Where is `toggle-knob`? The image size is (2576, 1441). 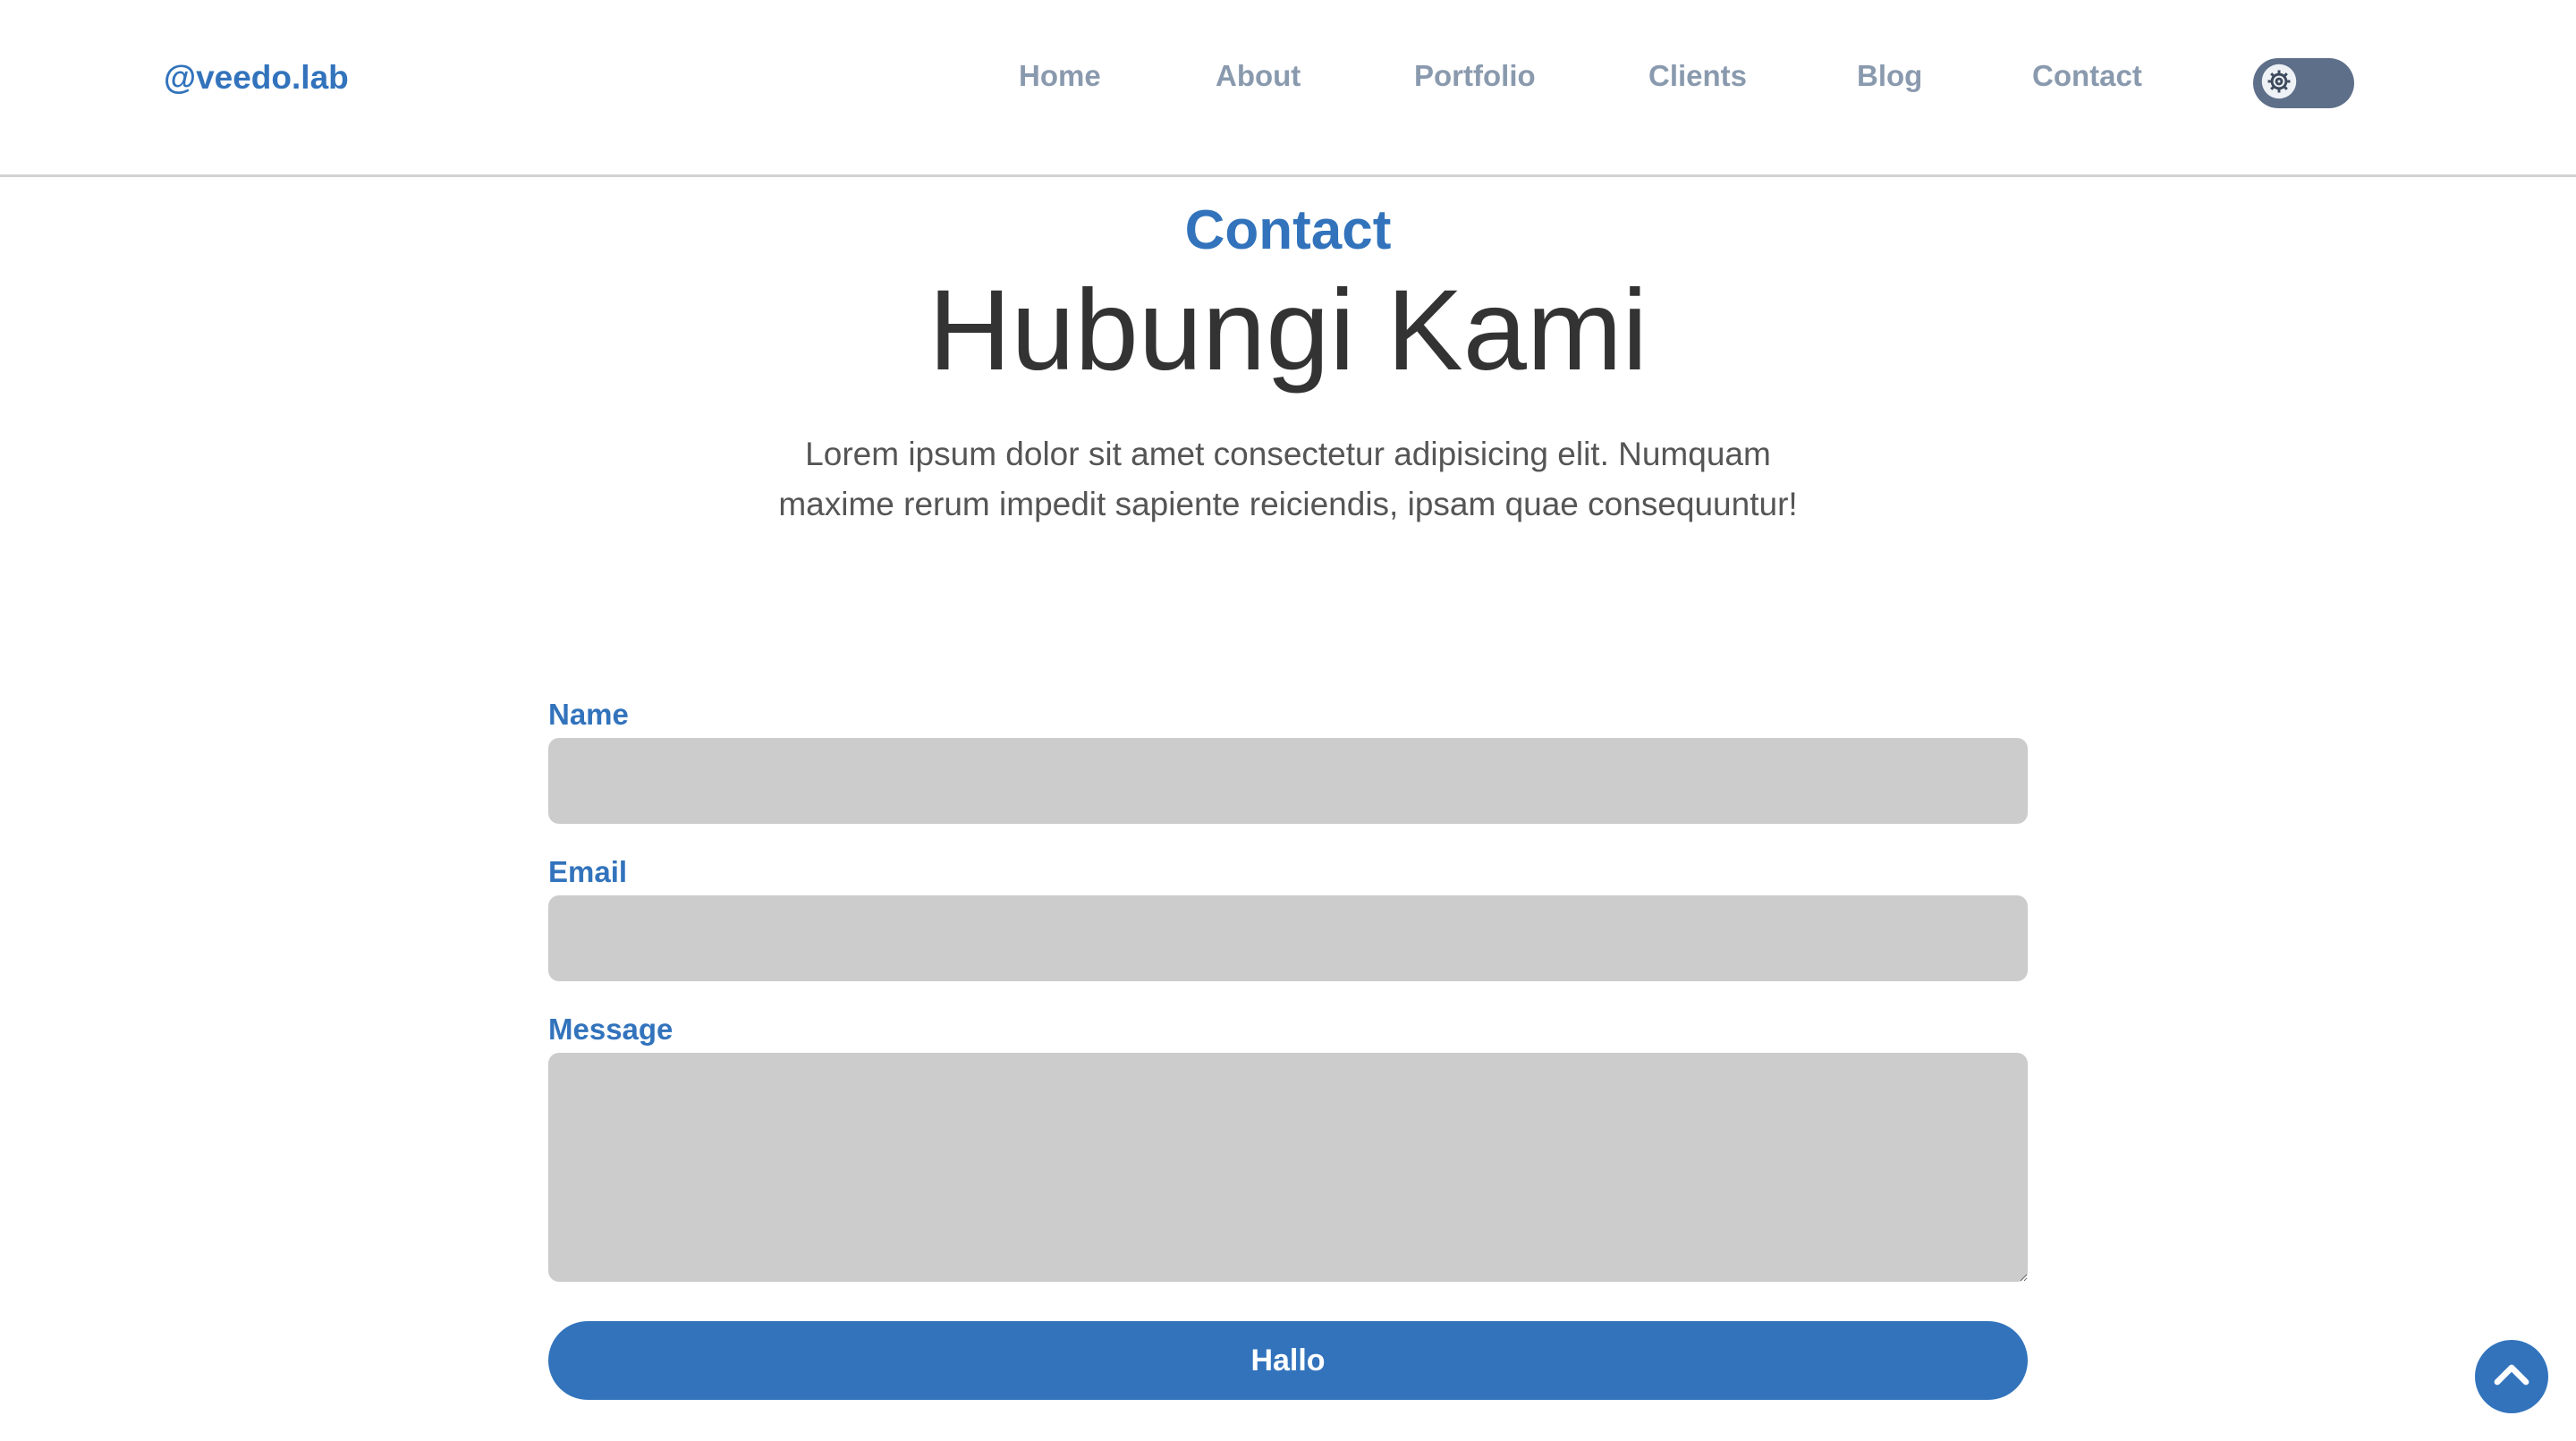 toggle-knob is located at coordinates (2279, 83).